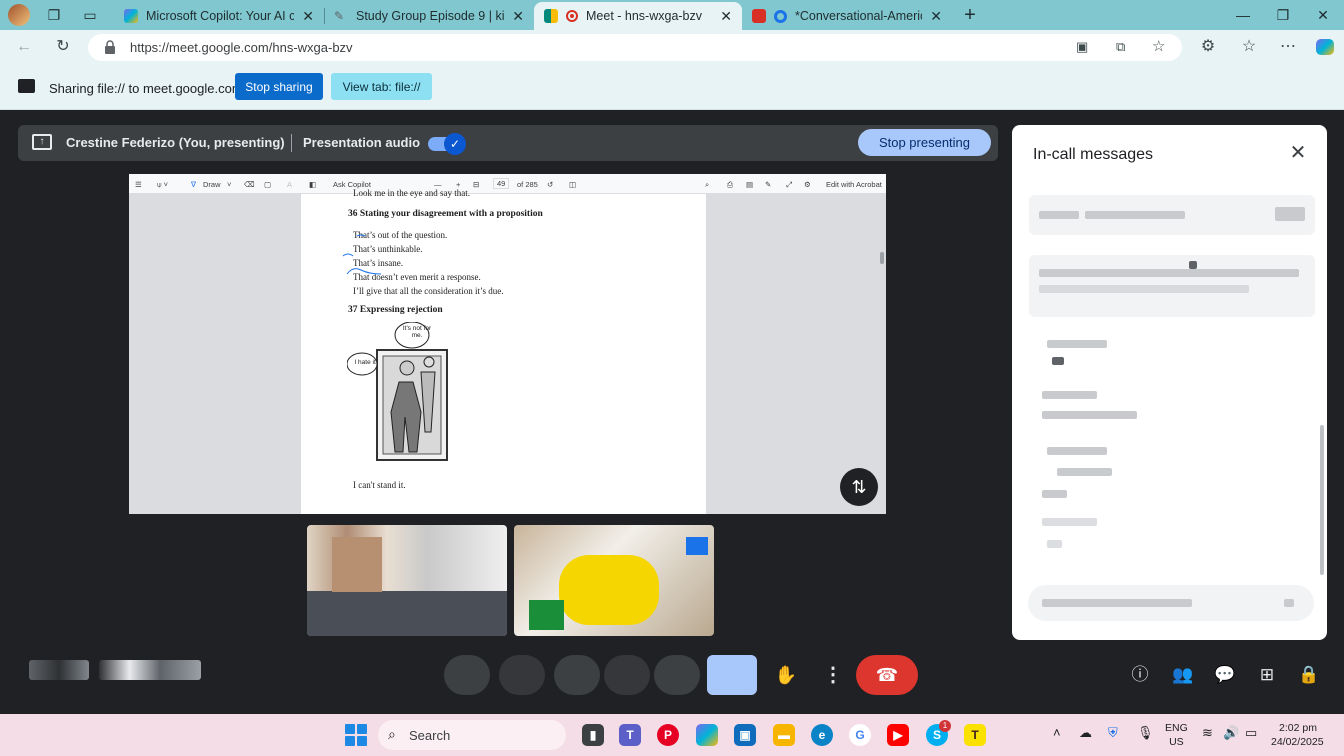 The image size is (1344, 756). I want to click on fit-page-icon: ⊟, so click(476, 184).